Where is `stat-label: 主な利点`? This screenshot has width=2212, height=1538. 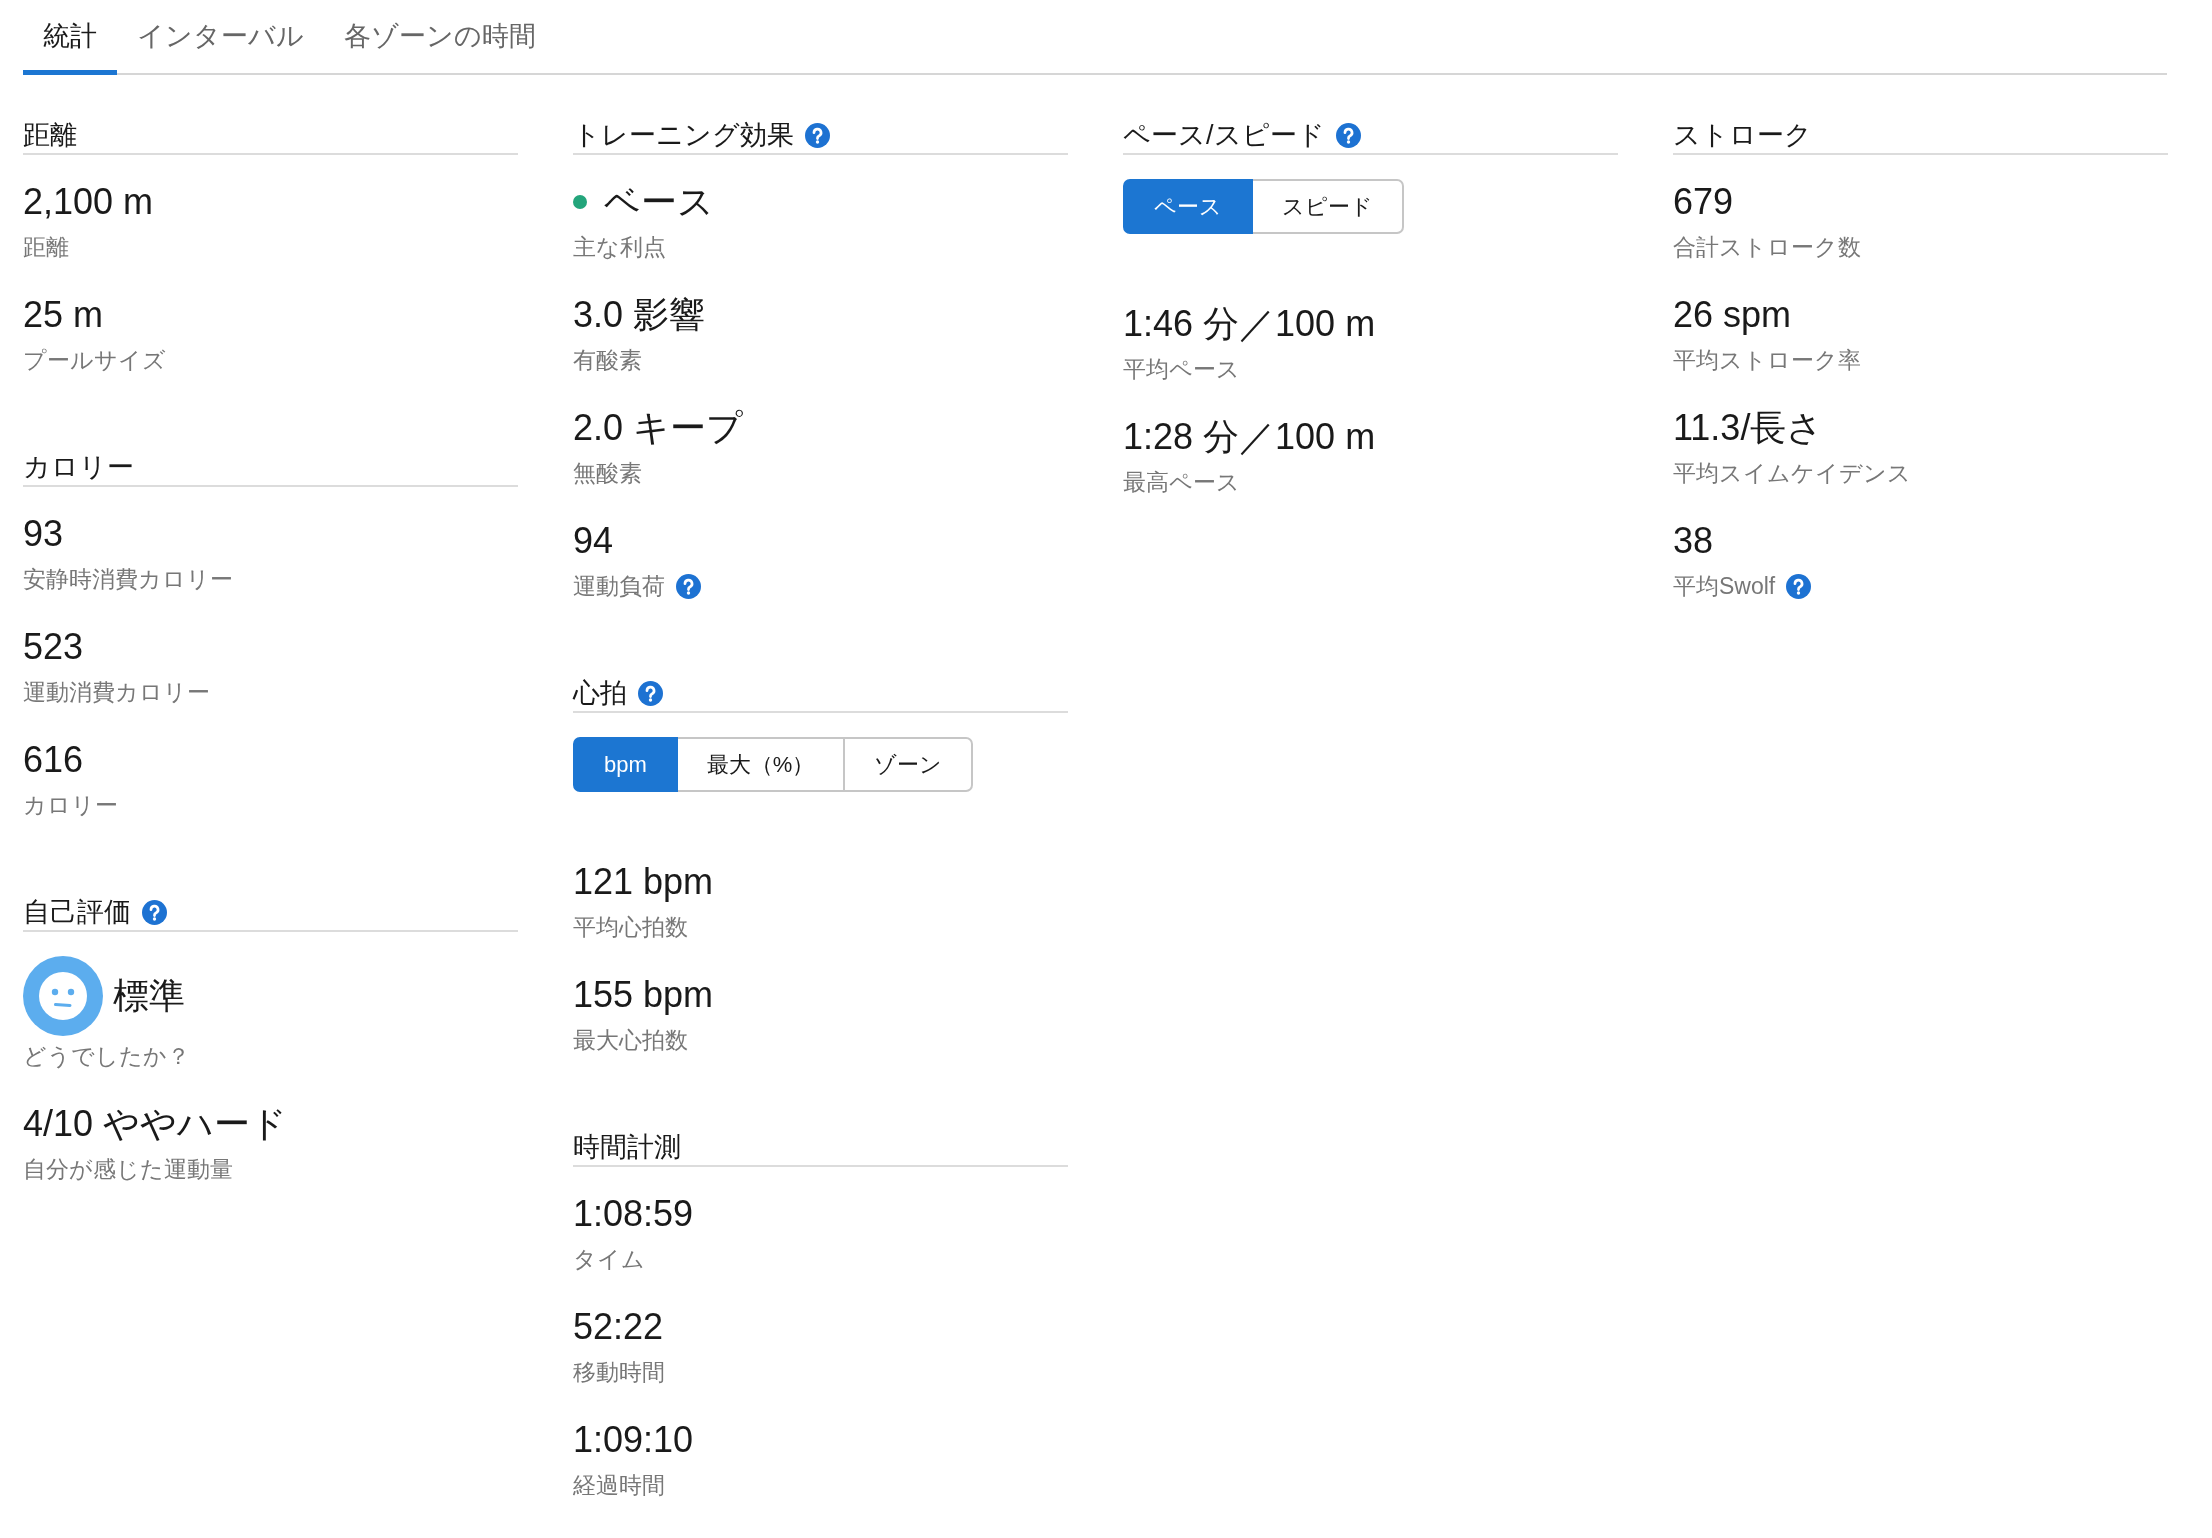
stat-label: 主な利点 is located at coordinates (619, 247).